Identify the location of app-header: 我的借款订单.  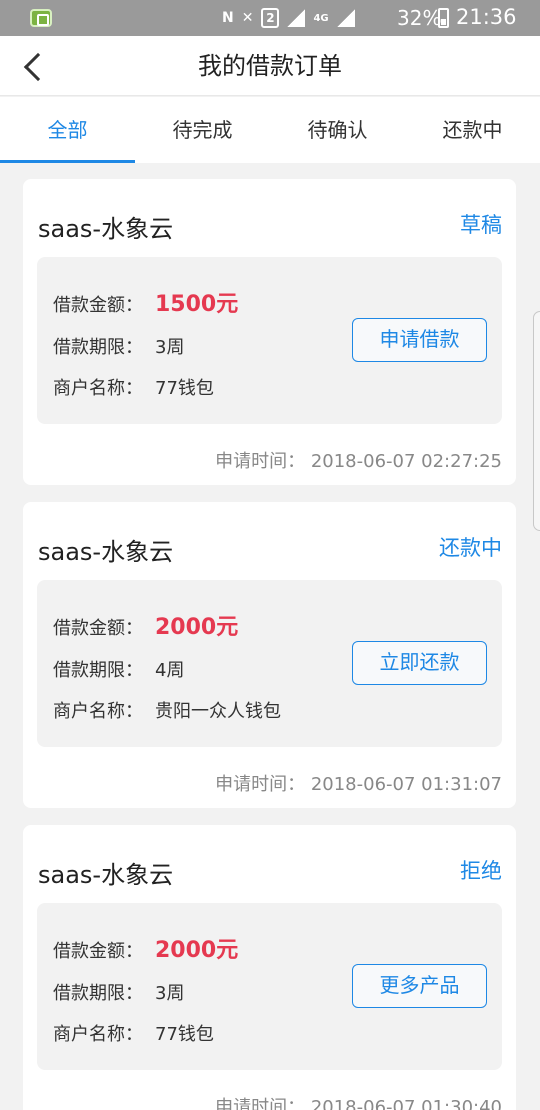
(270, 66).